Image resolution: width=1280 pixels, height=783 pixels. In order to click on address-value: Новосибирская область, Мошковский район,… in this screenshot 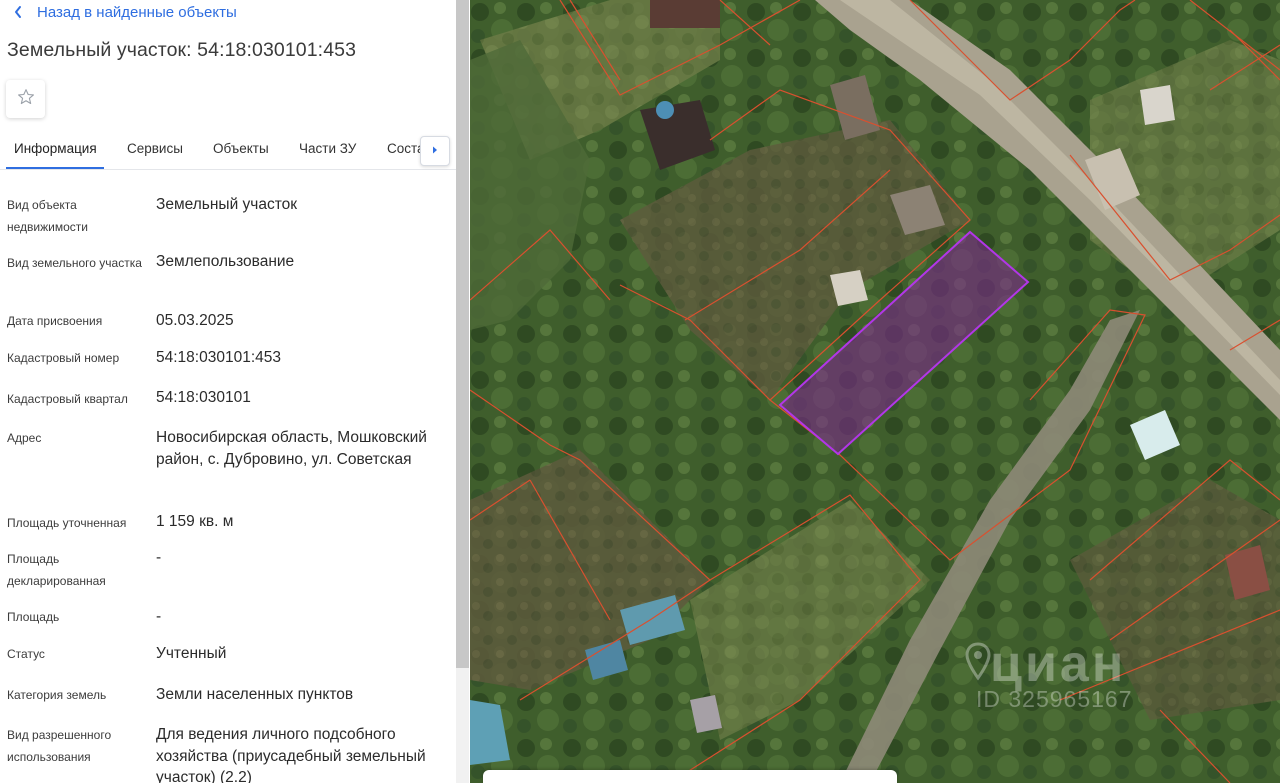, I will do `click(291, 448)`.